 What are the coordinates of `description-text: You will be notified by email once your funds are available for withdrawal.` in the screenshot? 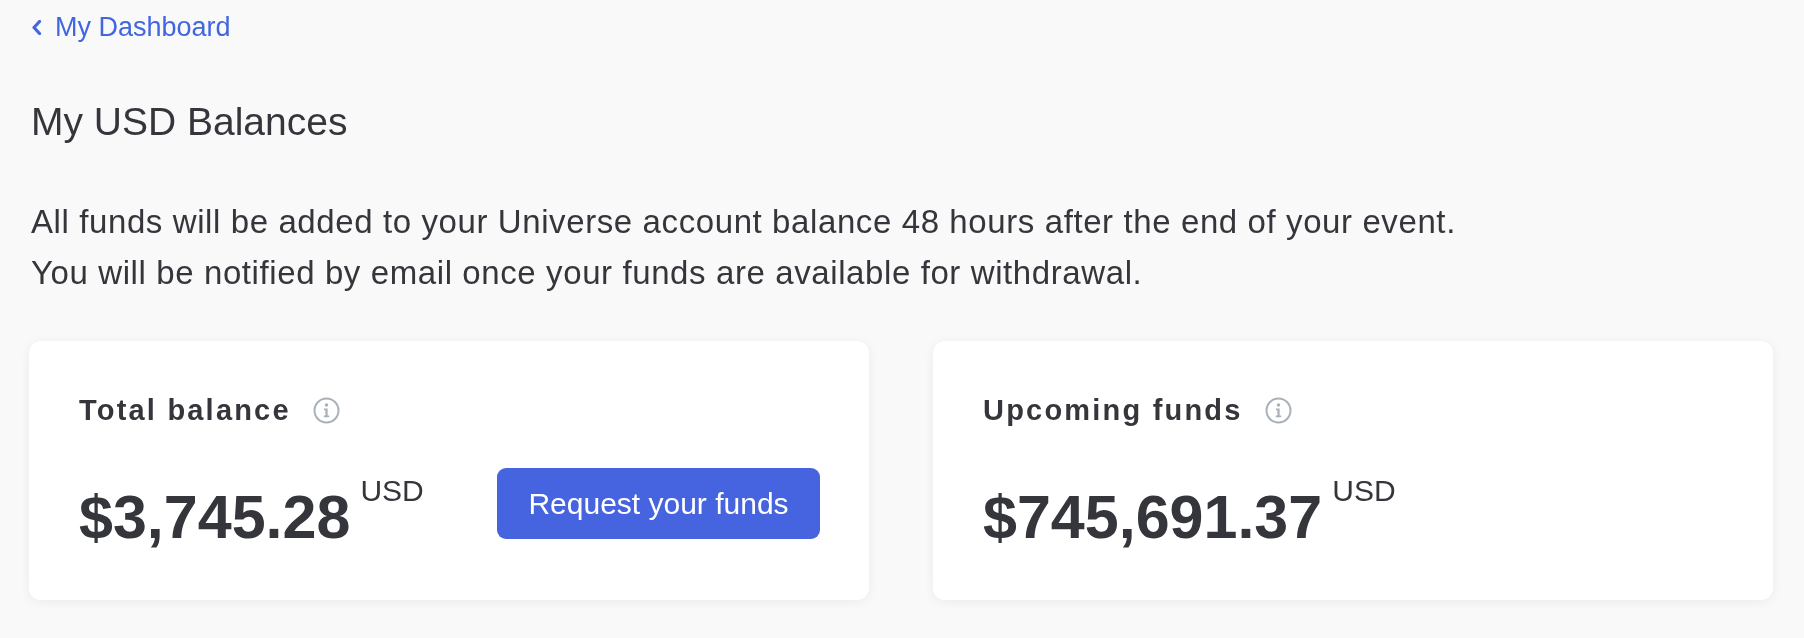 It's located at (587, 273).